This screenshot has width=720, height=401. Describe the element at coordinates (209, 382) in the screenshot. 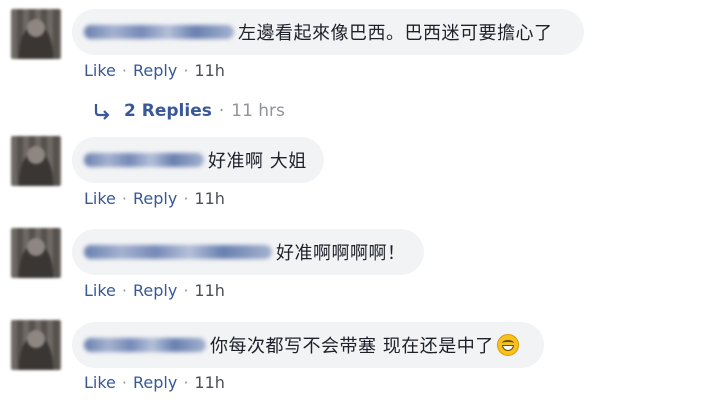

I see `comment-time-4: 11h` at that location.